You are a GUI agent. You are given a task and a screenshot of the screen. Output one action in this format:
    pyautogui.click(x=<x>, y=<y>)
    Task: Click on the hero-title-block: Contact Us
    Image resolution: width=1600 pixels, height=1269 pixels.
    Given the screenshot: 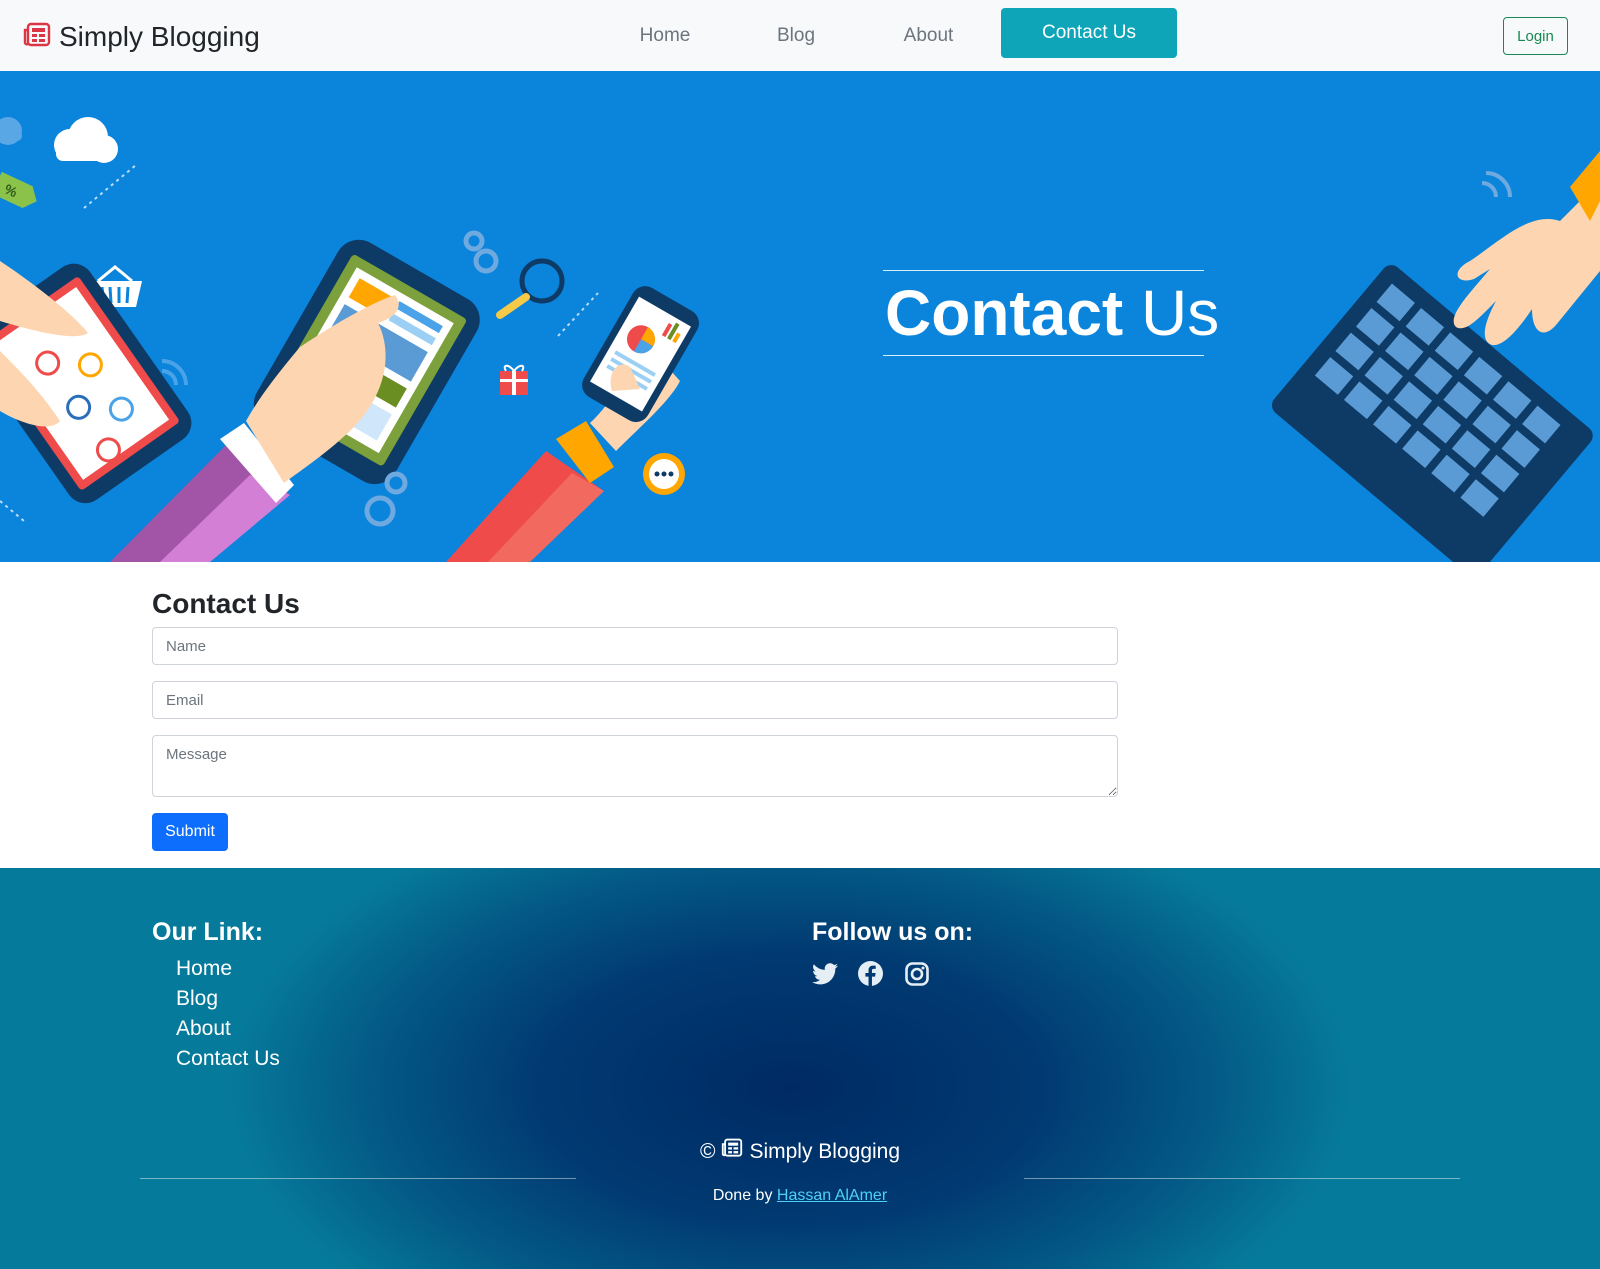 What is the action you would take?
    pyautogui.click(x=1051, y=313)
    